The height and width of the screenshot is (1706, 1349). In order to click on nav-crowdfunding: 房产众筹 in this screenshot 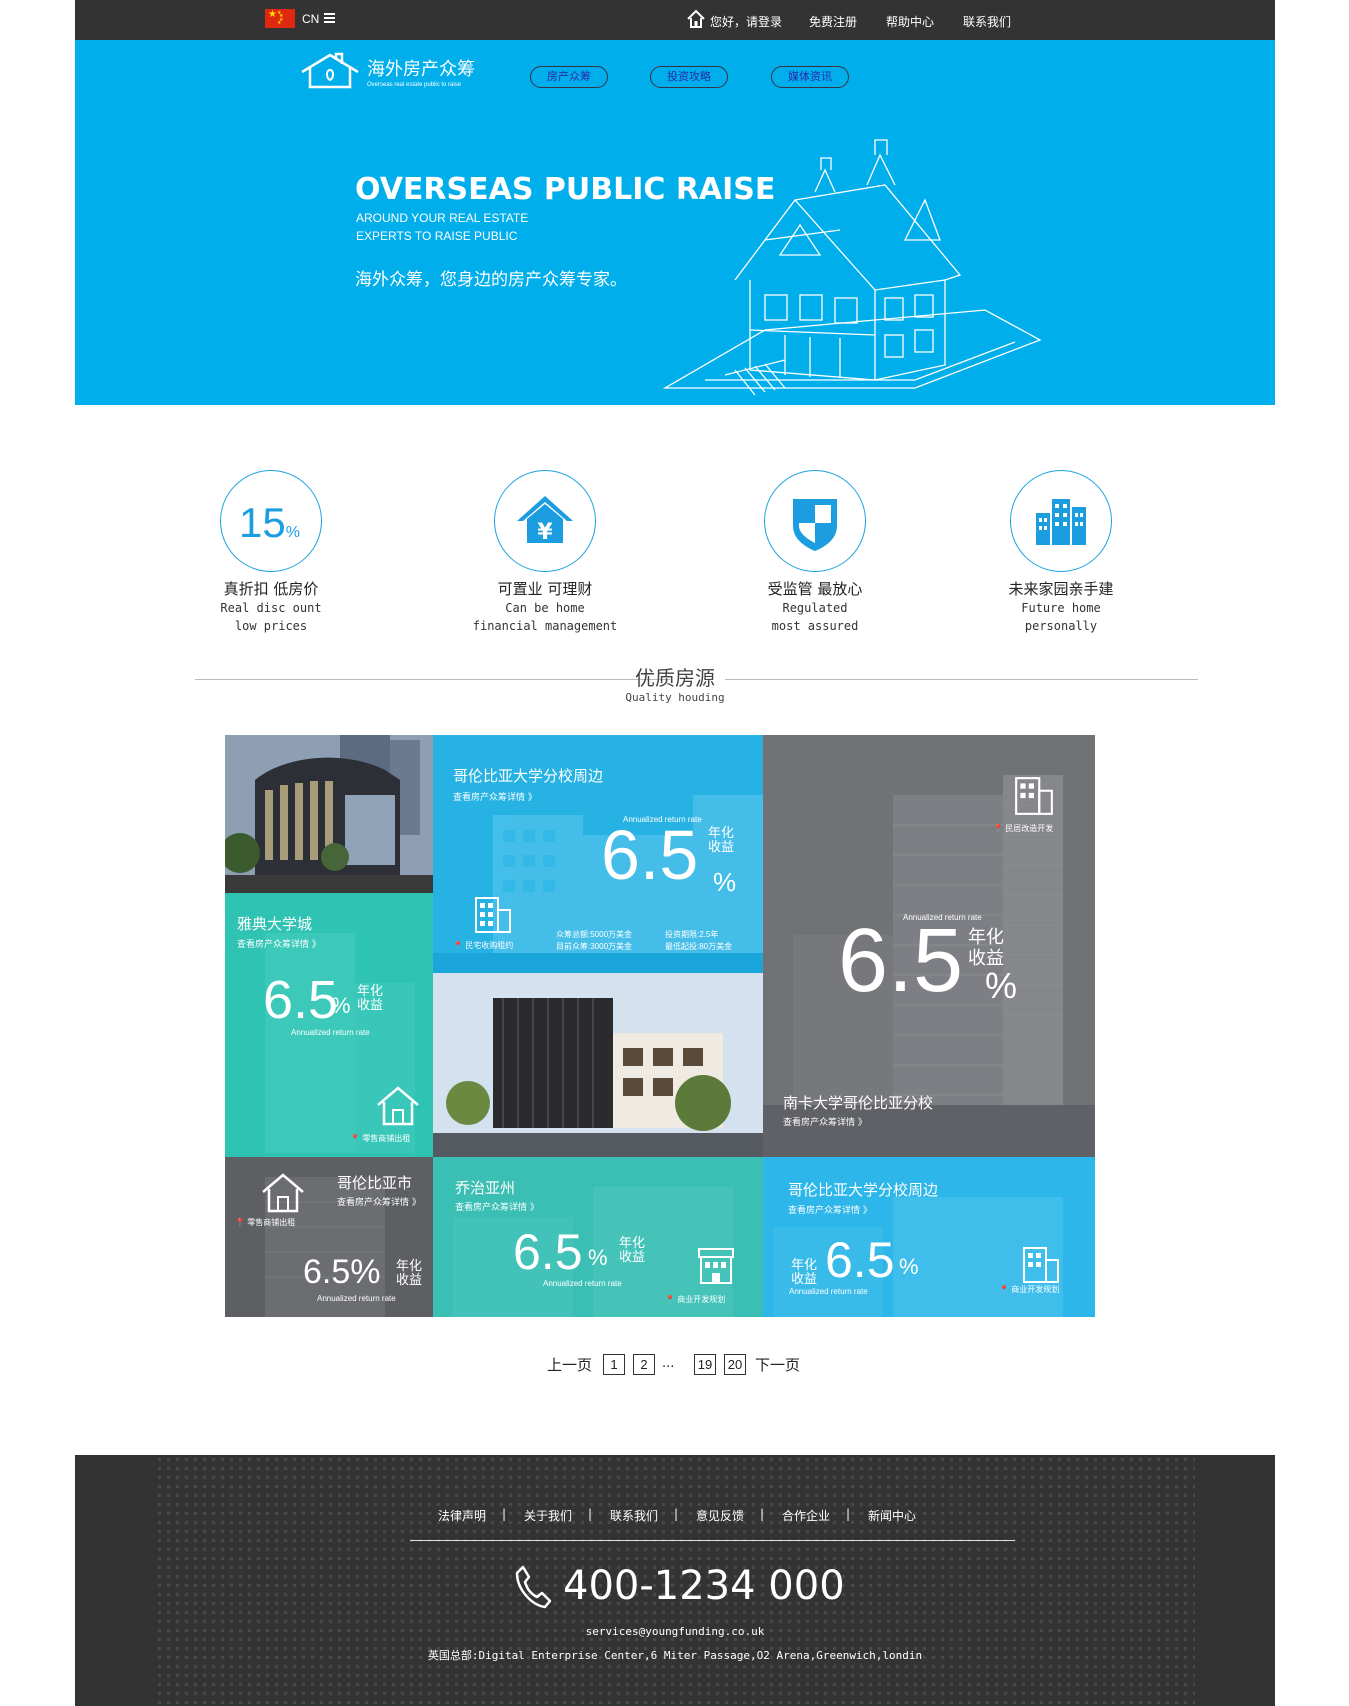, I will do `click(569, 77)`.